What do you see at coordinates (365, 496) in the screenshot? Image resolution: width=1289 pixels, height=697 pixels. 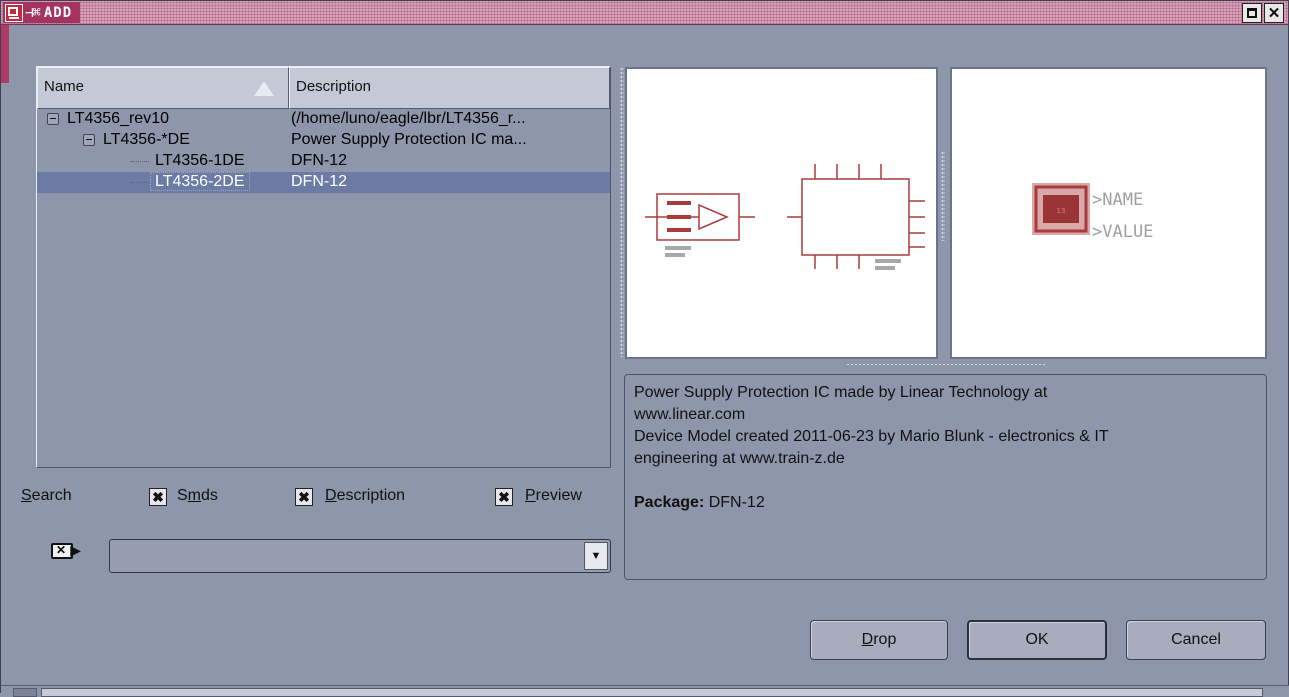 I see `description-label: Description` at bounding box center [365, 496].